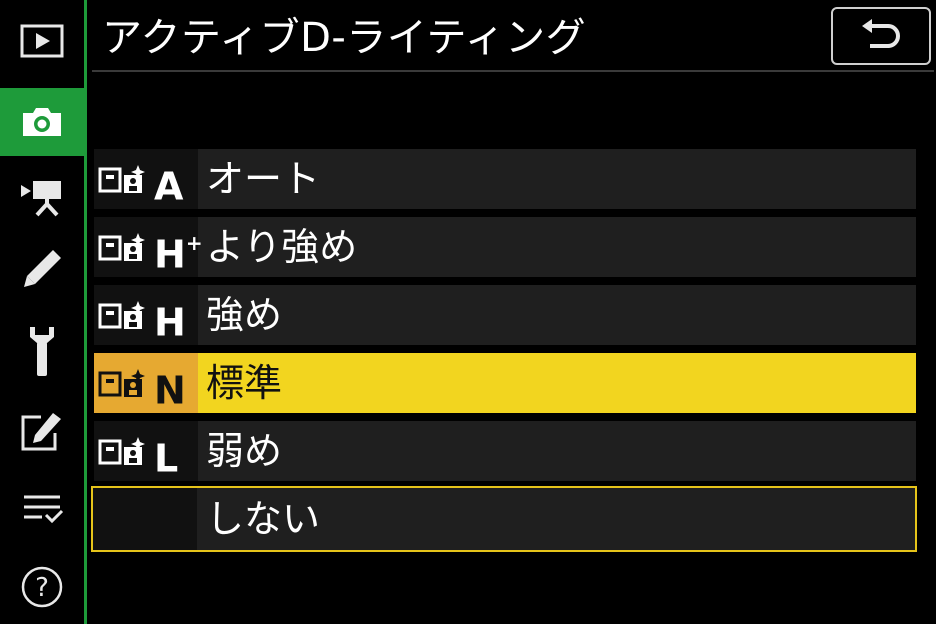 This screenshot has width=936, height=624. What do you see at coordinates (504, 519) in the screenshot?
I see `option-off: しない` at bounding box center [504, 519].